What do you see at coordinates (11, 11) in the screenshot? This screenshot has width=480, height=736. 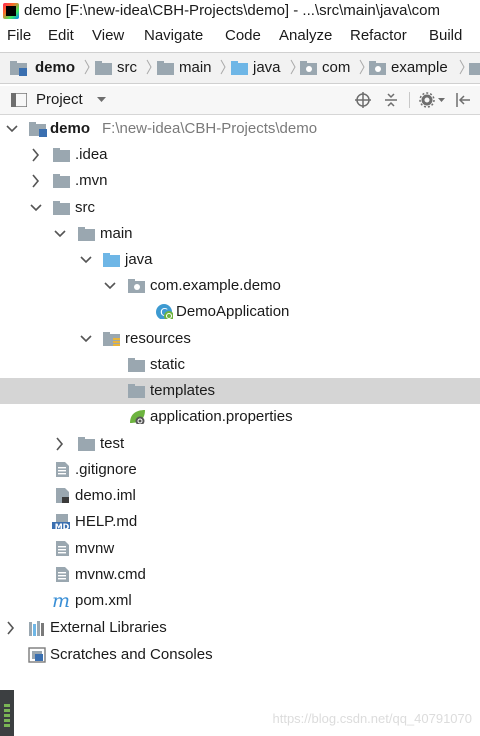 I see `intellij-app-icon` at bounding box center [11, 11].